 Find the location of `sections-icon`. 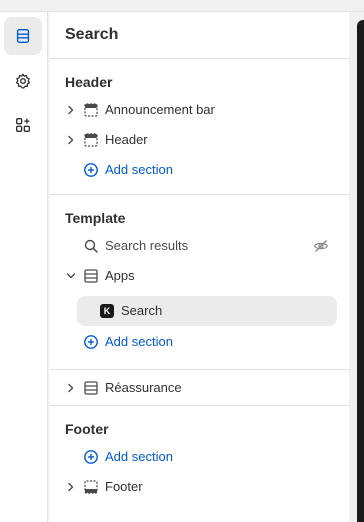

sections-icon is located at coordinates (23, 36).